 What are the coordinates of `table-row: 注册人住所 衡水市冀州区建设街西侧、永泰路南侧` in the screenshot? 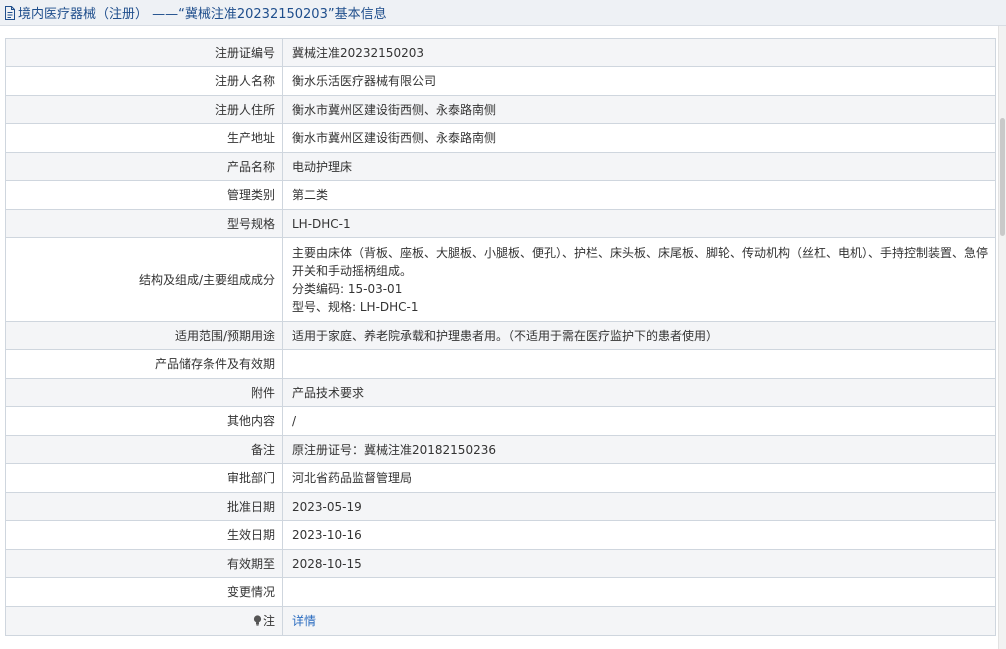 It's located at (500, 109).